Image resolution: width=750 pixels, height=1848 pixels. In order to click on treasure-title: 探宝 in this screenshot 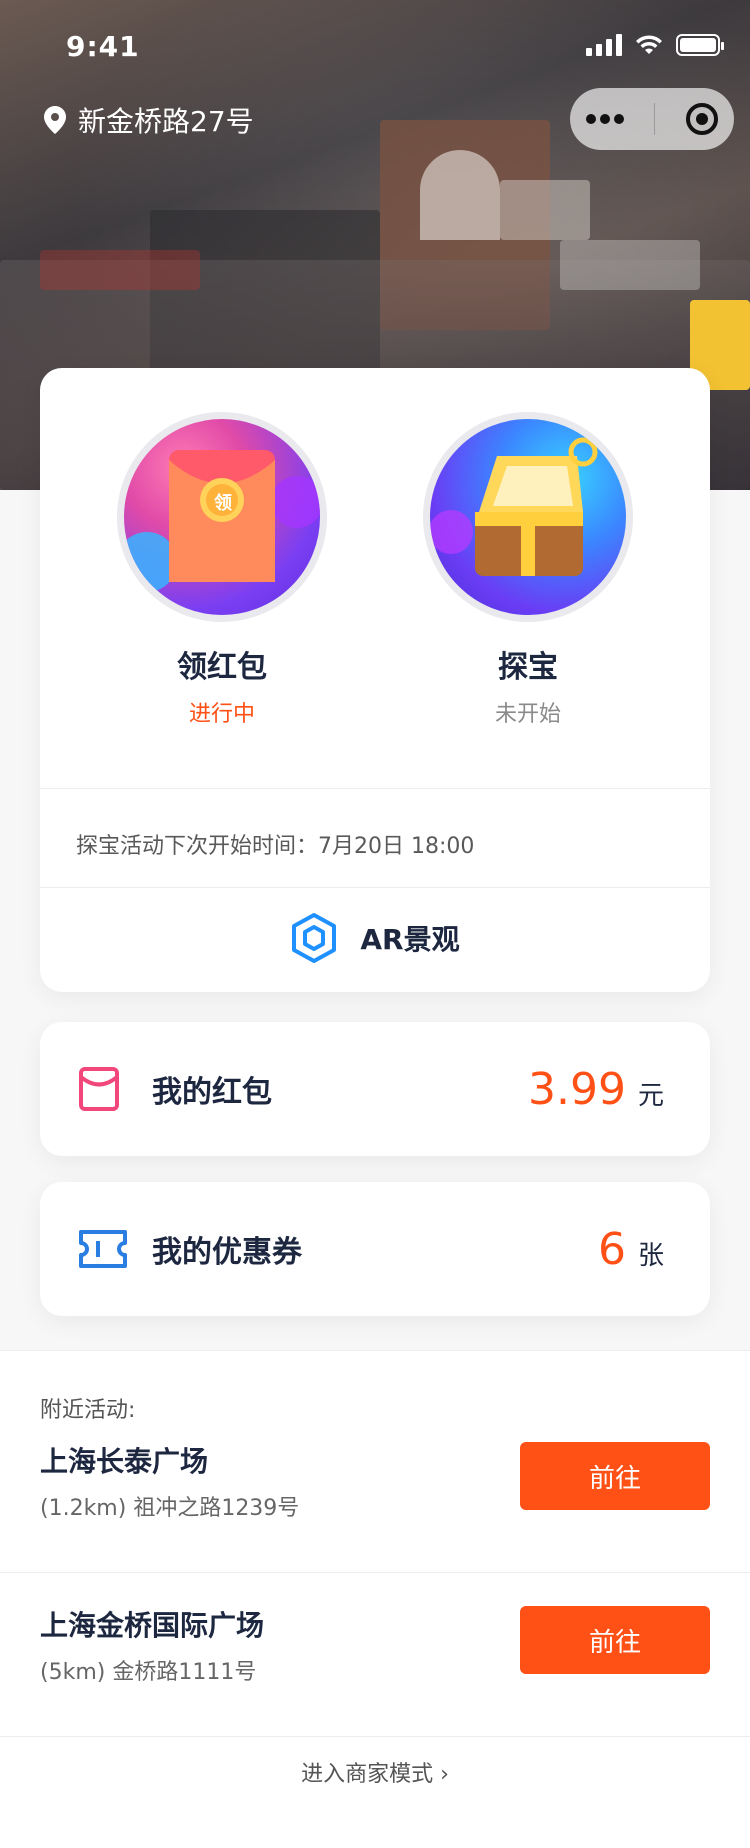, I will do `click(528, 667)`.